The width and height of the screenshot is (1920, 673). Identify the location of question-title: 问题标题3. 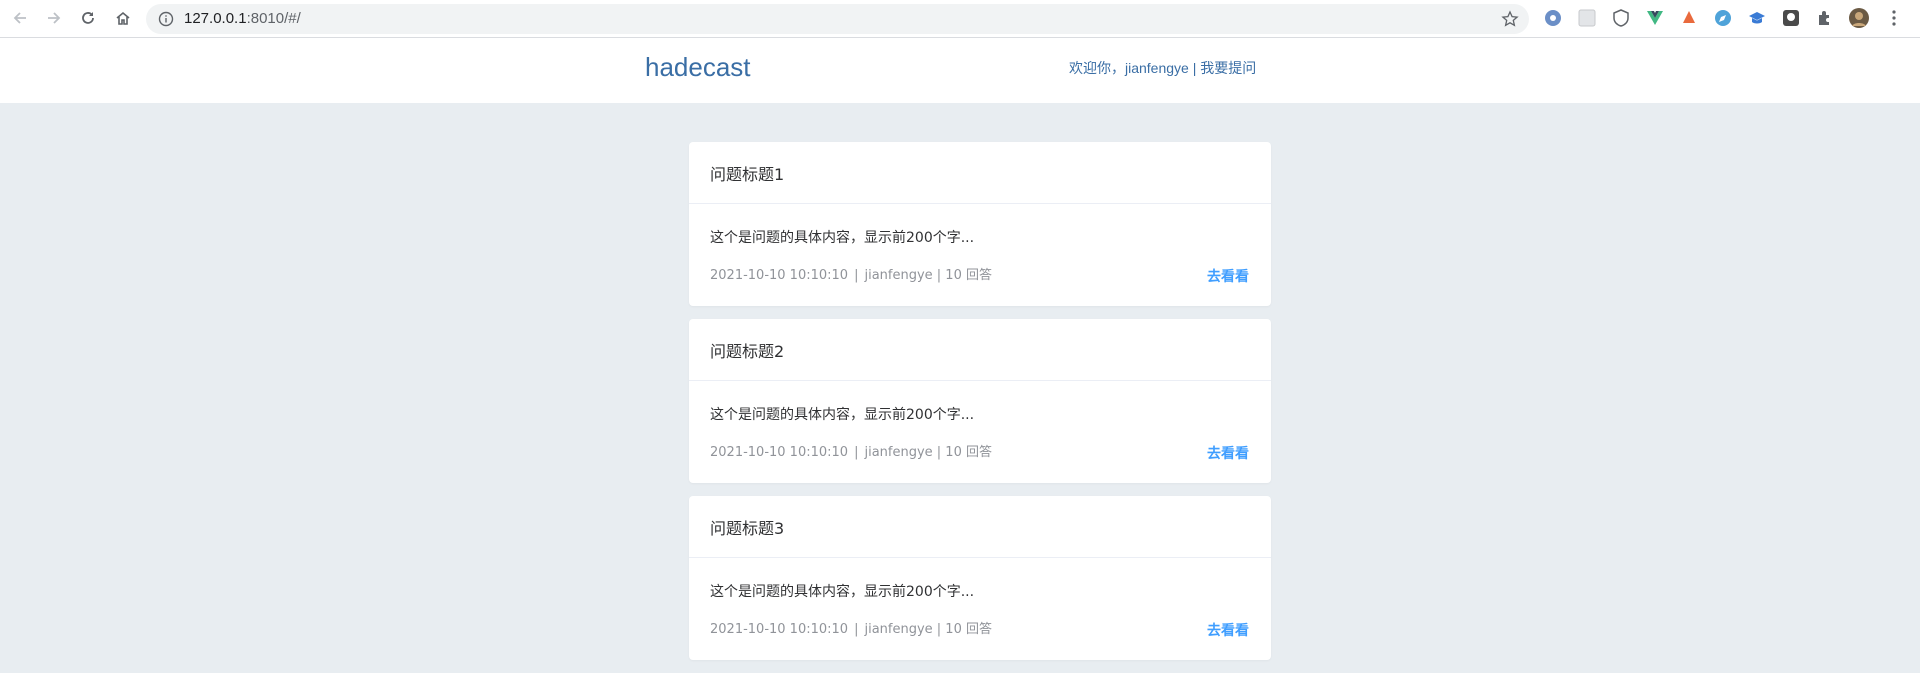
(980, 527).